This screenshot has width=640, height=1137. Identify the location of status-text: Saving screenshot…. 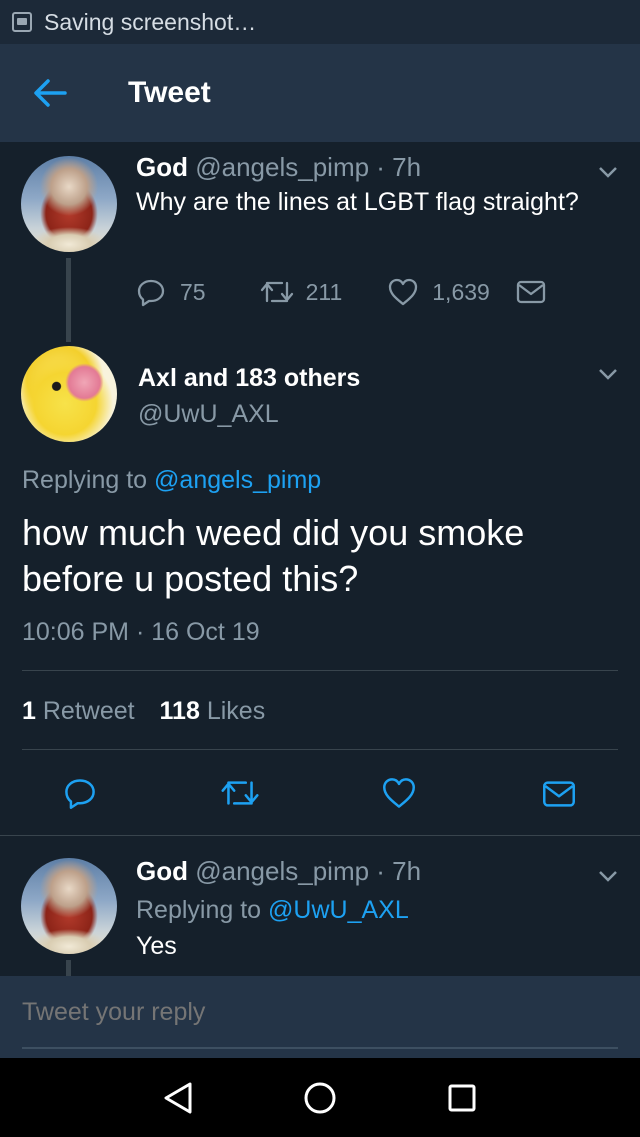
(150, 21).